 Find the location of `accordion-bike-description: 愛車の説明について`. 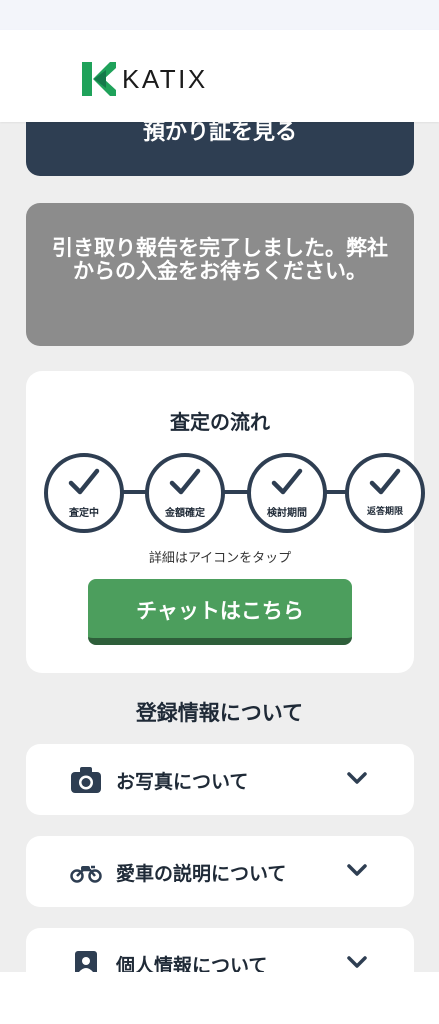

accordion-bike-description: 愛車の説明について is located at coordinates (220, 871).